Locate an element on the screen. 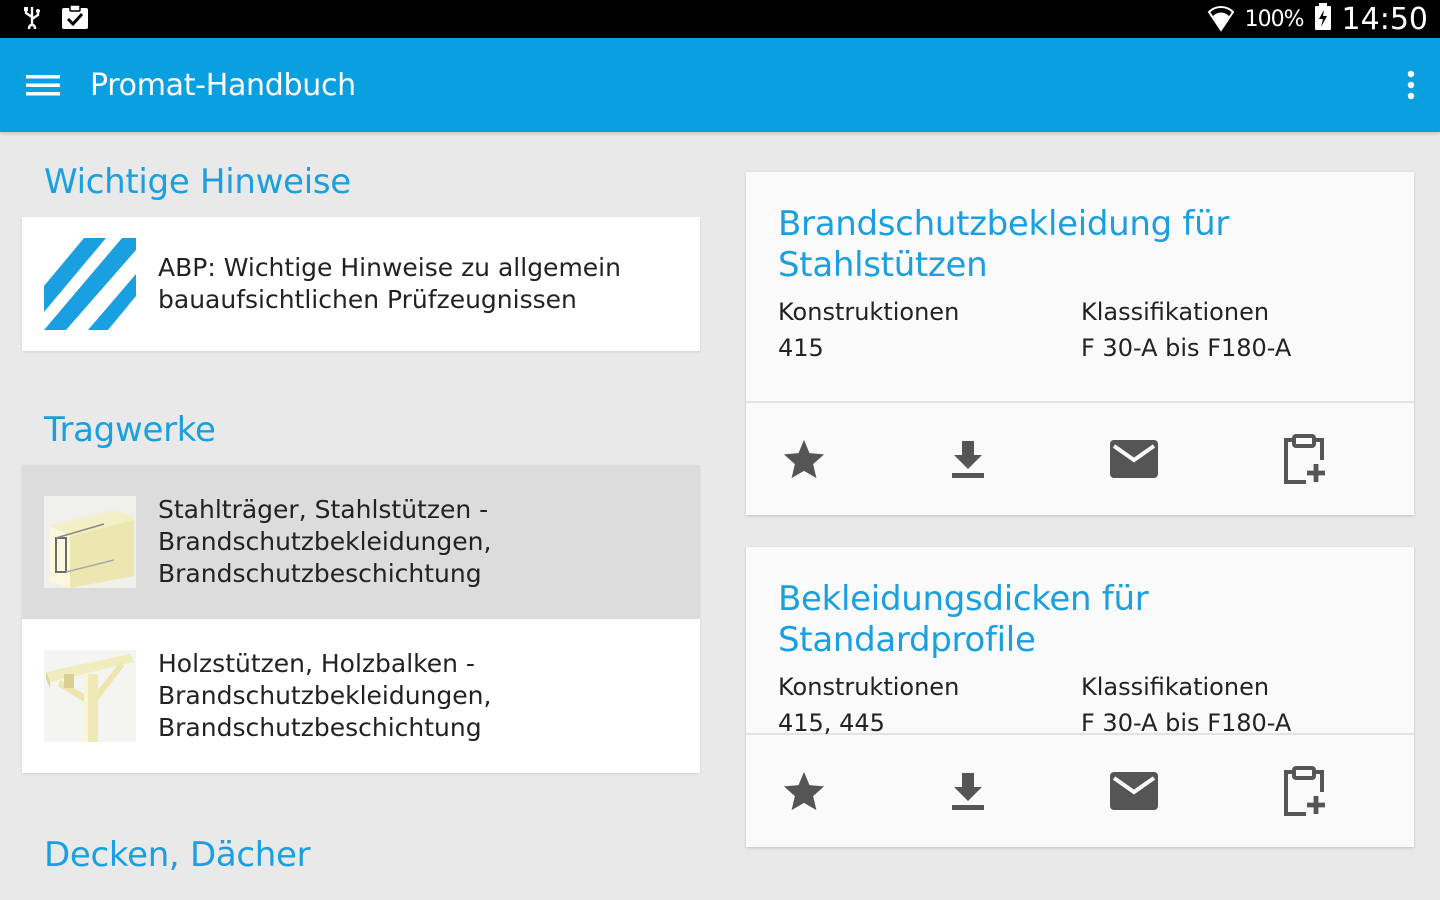  battery-charging-icon is located at coordinates (1323, 19).